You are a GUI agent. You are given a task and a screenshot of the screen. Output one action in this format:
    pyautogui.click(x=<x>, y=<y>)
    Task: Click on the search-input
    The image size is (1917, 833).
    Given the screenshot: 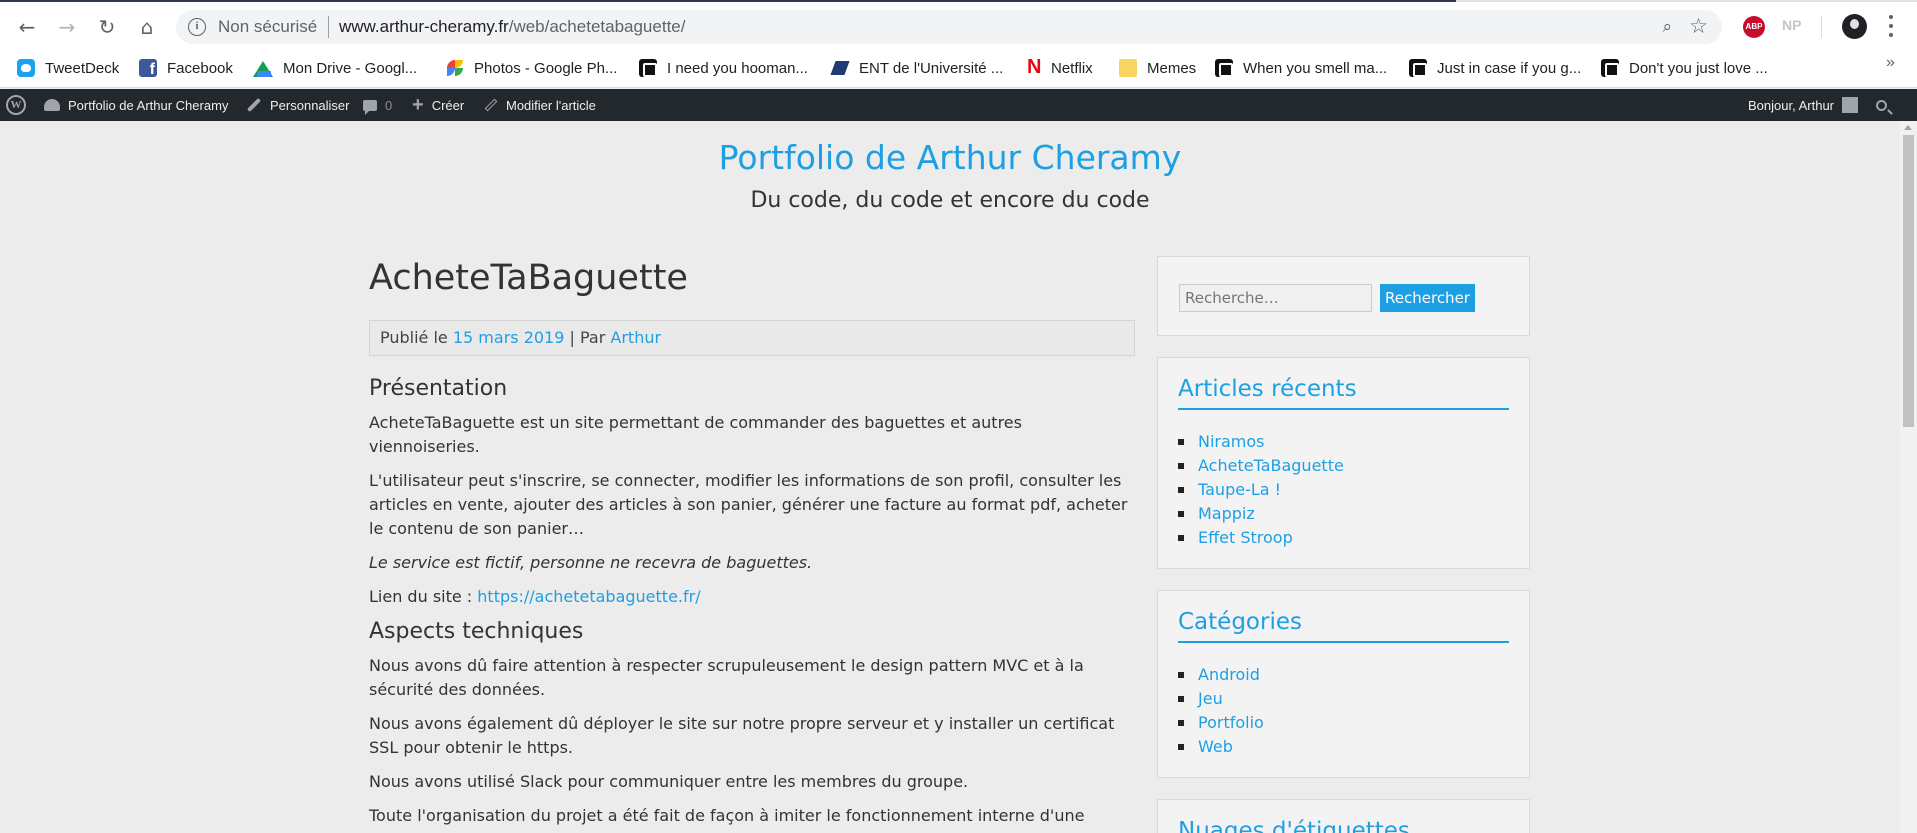 What is the action you would take?
    pyautogui.click(x=1275, y=298)
    